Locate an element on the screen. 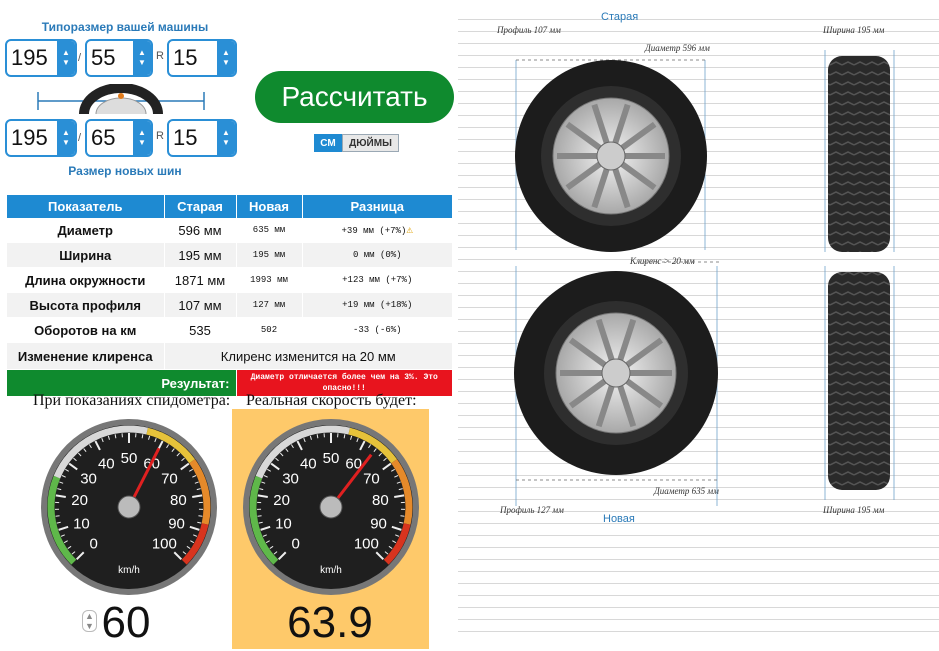 The width and height of the screenshot is (939, 651). col-header: Разница is located at coordinates (377, 206).